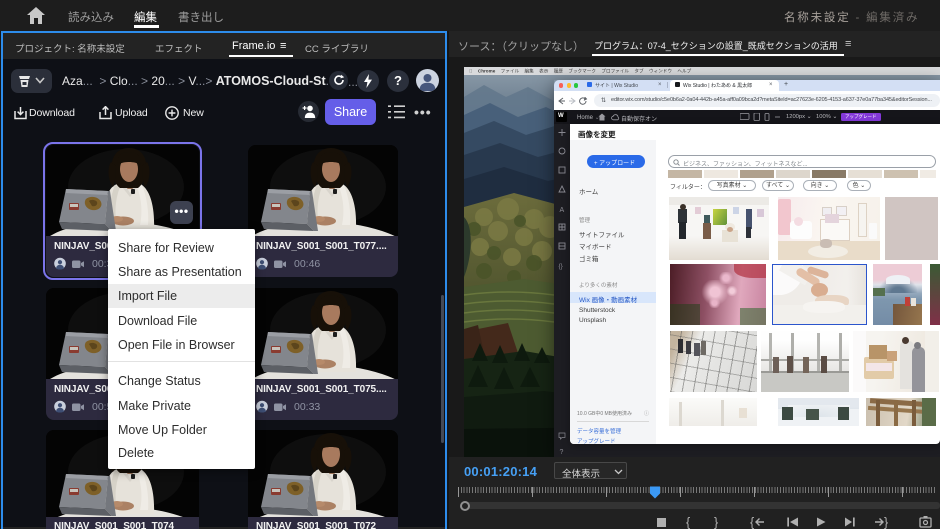  Describe the element at coordinates (562, 210) in the screenshot. I see `svg-text: A` at that location.